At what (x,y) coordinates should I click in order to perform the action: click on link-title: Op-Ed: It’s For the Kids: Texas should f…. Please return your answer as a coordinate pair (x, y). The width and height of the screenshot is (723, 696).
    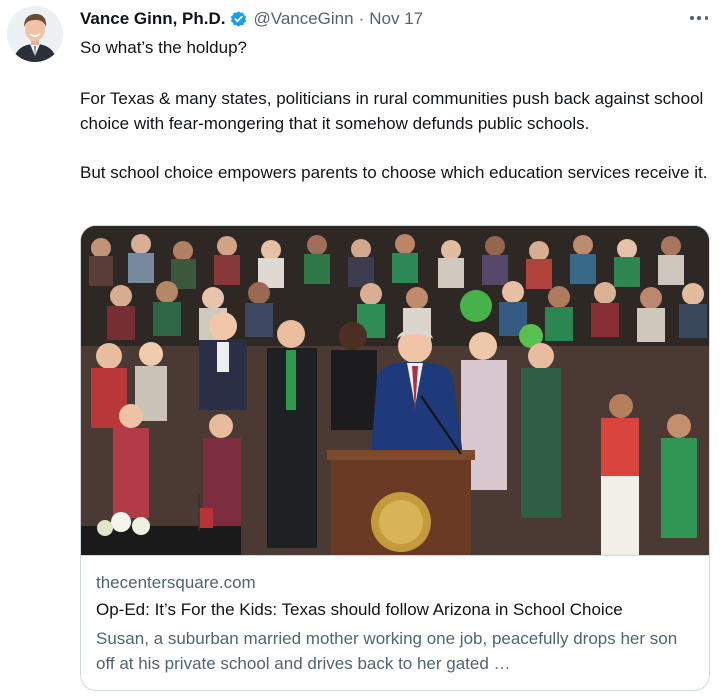
    Looking at the image, I should click on (359, 610).